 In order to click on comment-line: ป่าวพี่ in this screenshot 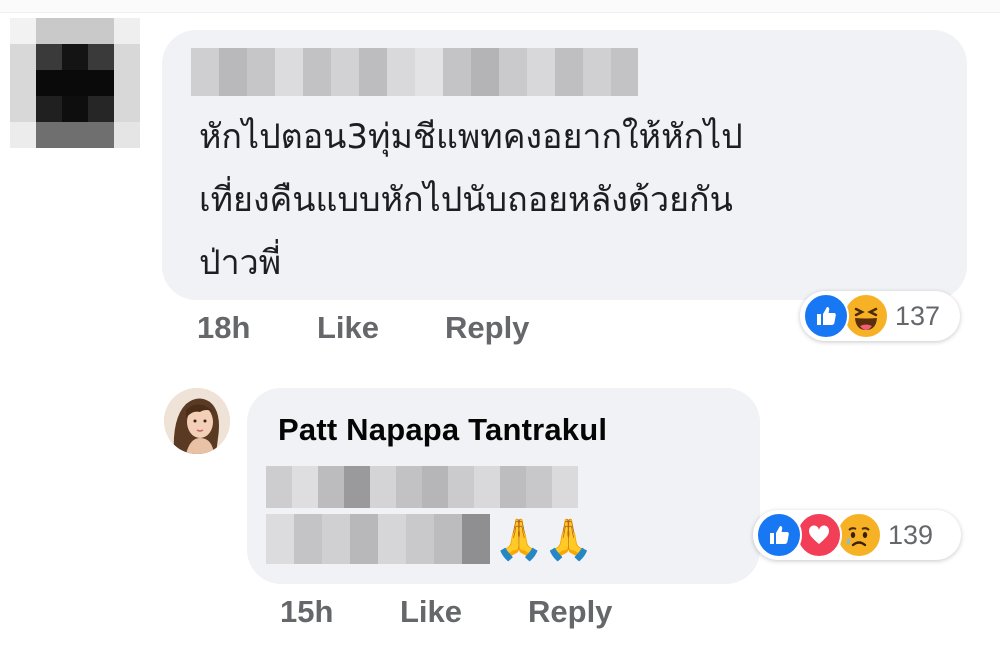, I will do `click(240, 263)`.